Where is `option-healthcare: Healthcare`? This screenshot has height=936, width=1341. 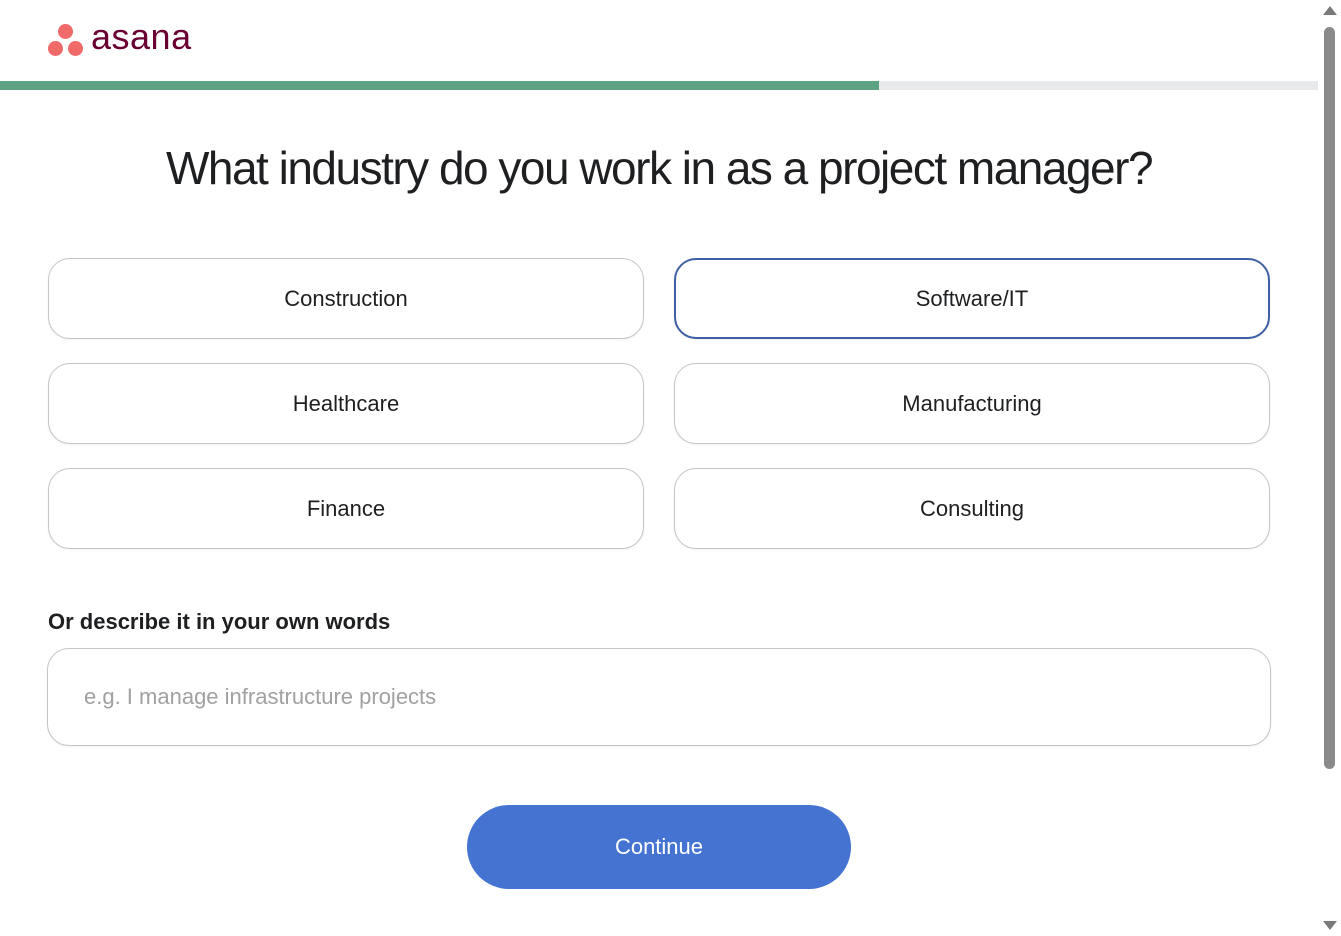
option-healthcare: Healthcare is located at coordinates (346, 403).